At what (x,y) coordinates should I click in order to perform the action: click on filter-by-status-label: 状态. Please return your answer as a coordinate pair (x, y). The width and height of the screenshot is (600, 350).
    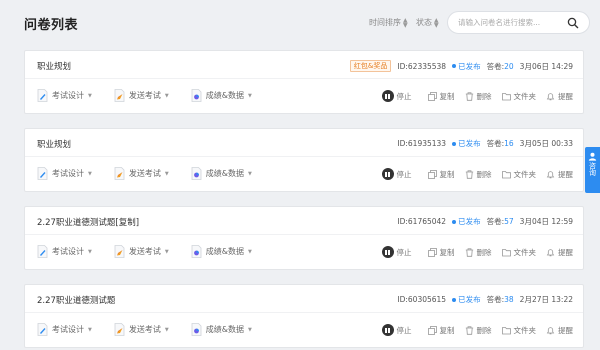
    Looking at the image, I should click on (424, 22).